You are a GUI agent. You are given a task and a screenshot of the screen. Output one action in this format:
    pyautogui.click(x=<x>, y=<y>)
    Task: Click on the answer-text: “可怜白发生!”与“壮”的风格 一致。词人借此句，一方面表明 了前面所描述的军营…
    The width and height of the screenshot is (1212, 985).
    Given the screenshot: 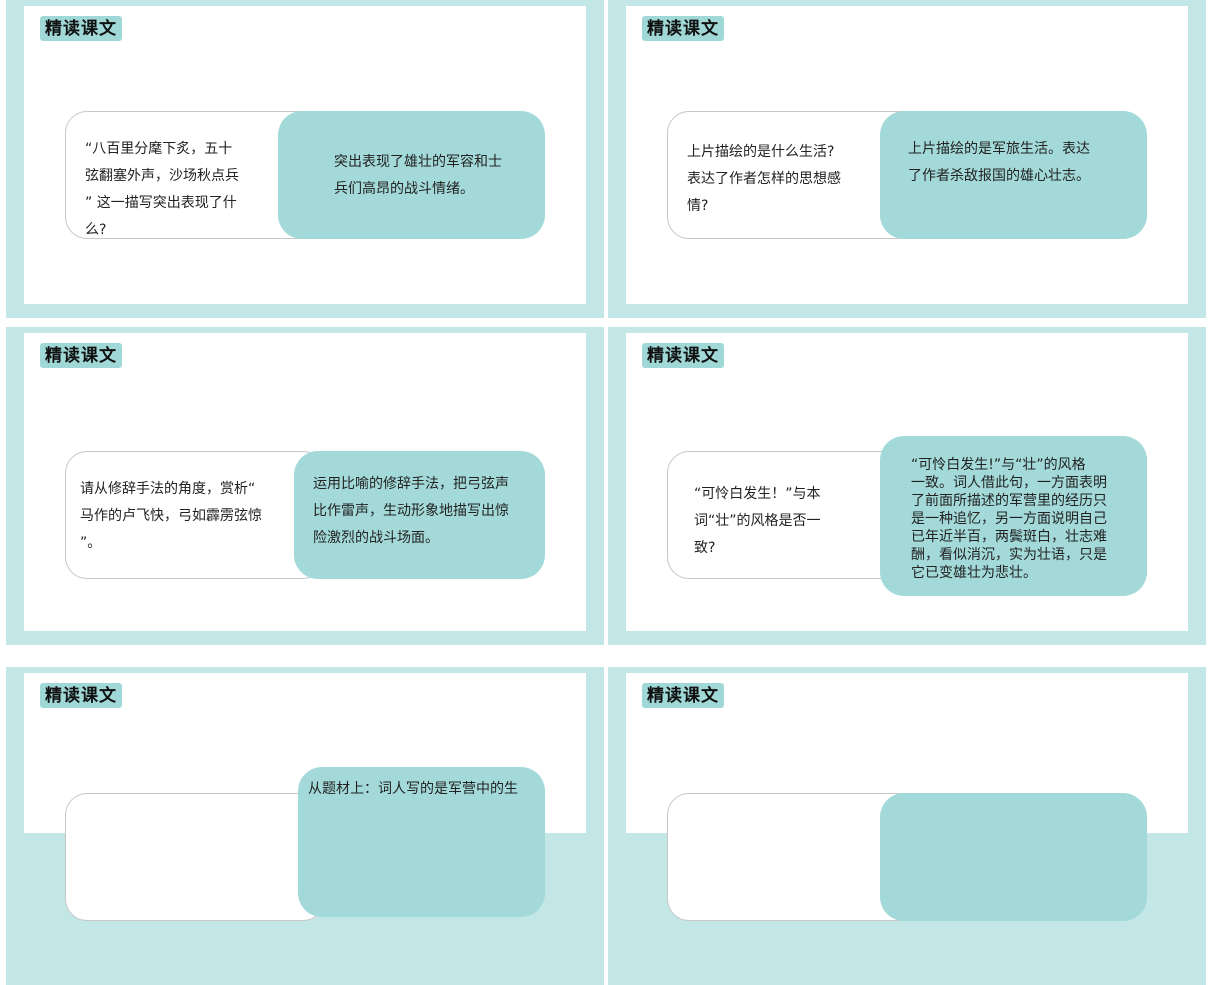 What is the action you would take?
    pyautogui.click(x=1009, y=519)
    